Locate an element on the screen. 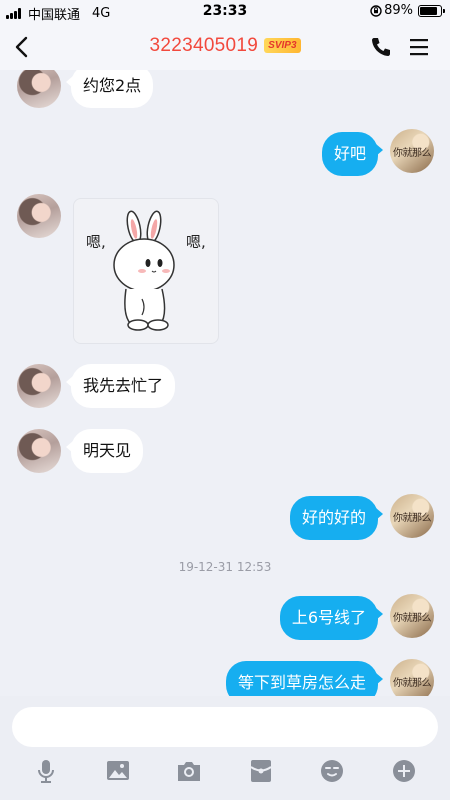  plus-icon is located at coordinates (404, 771).